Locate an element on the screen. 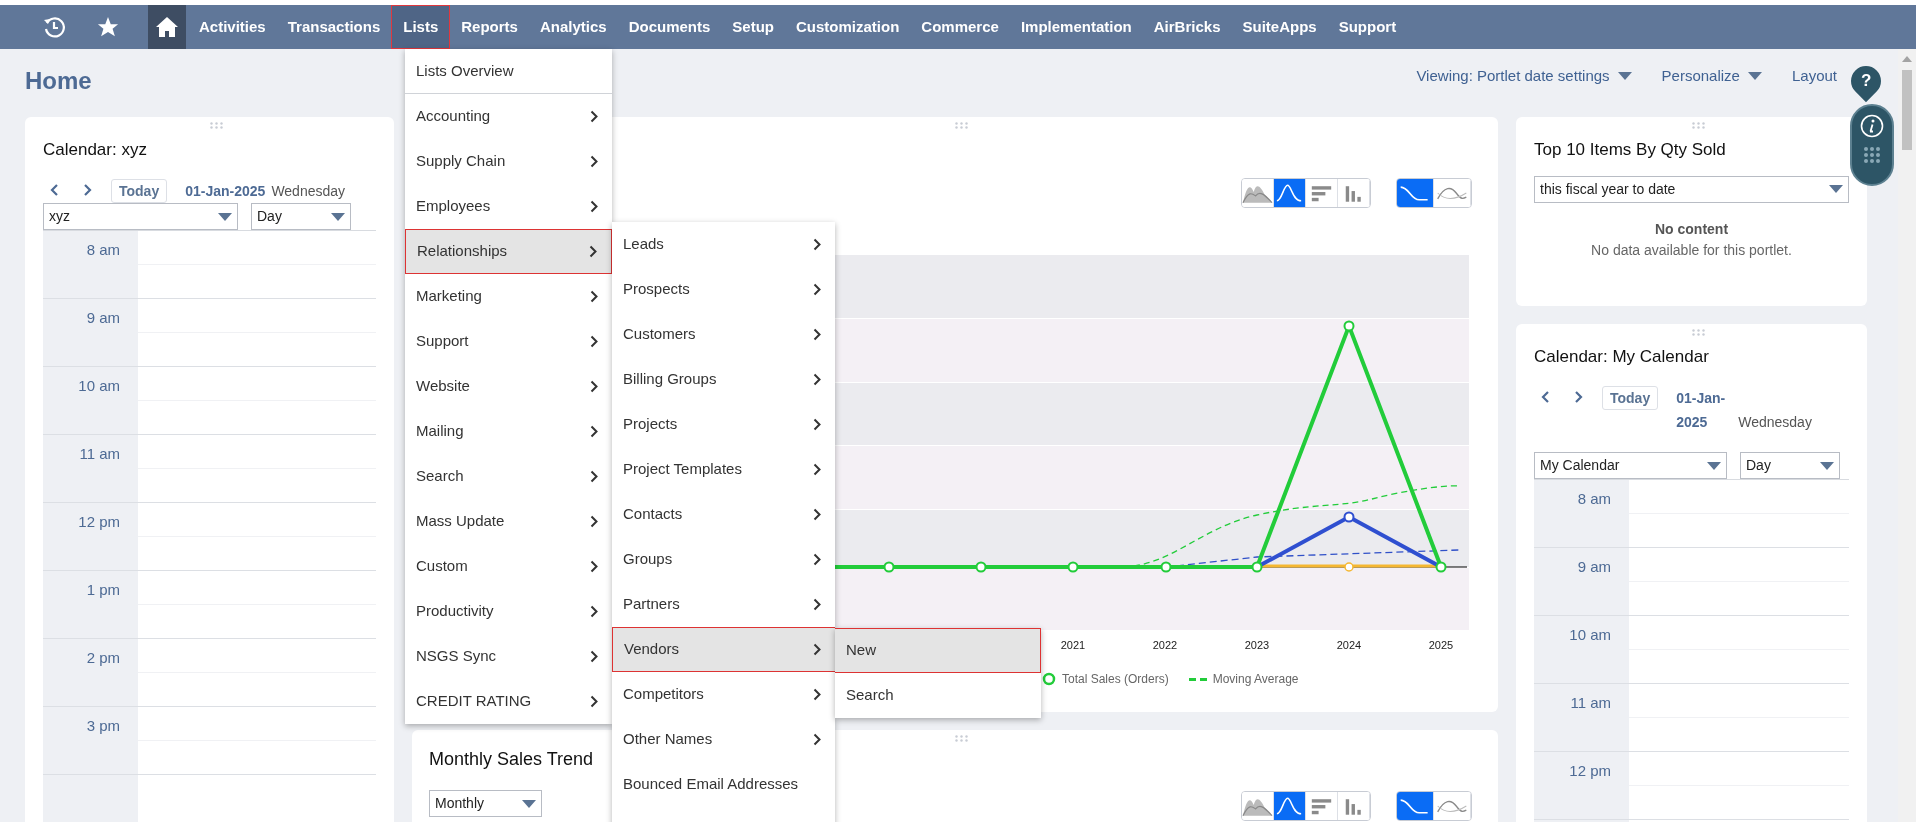  hour-label: 2 pm is located at coordinates (103, 657).